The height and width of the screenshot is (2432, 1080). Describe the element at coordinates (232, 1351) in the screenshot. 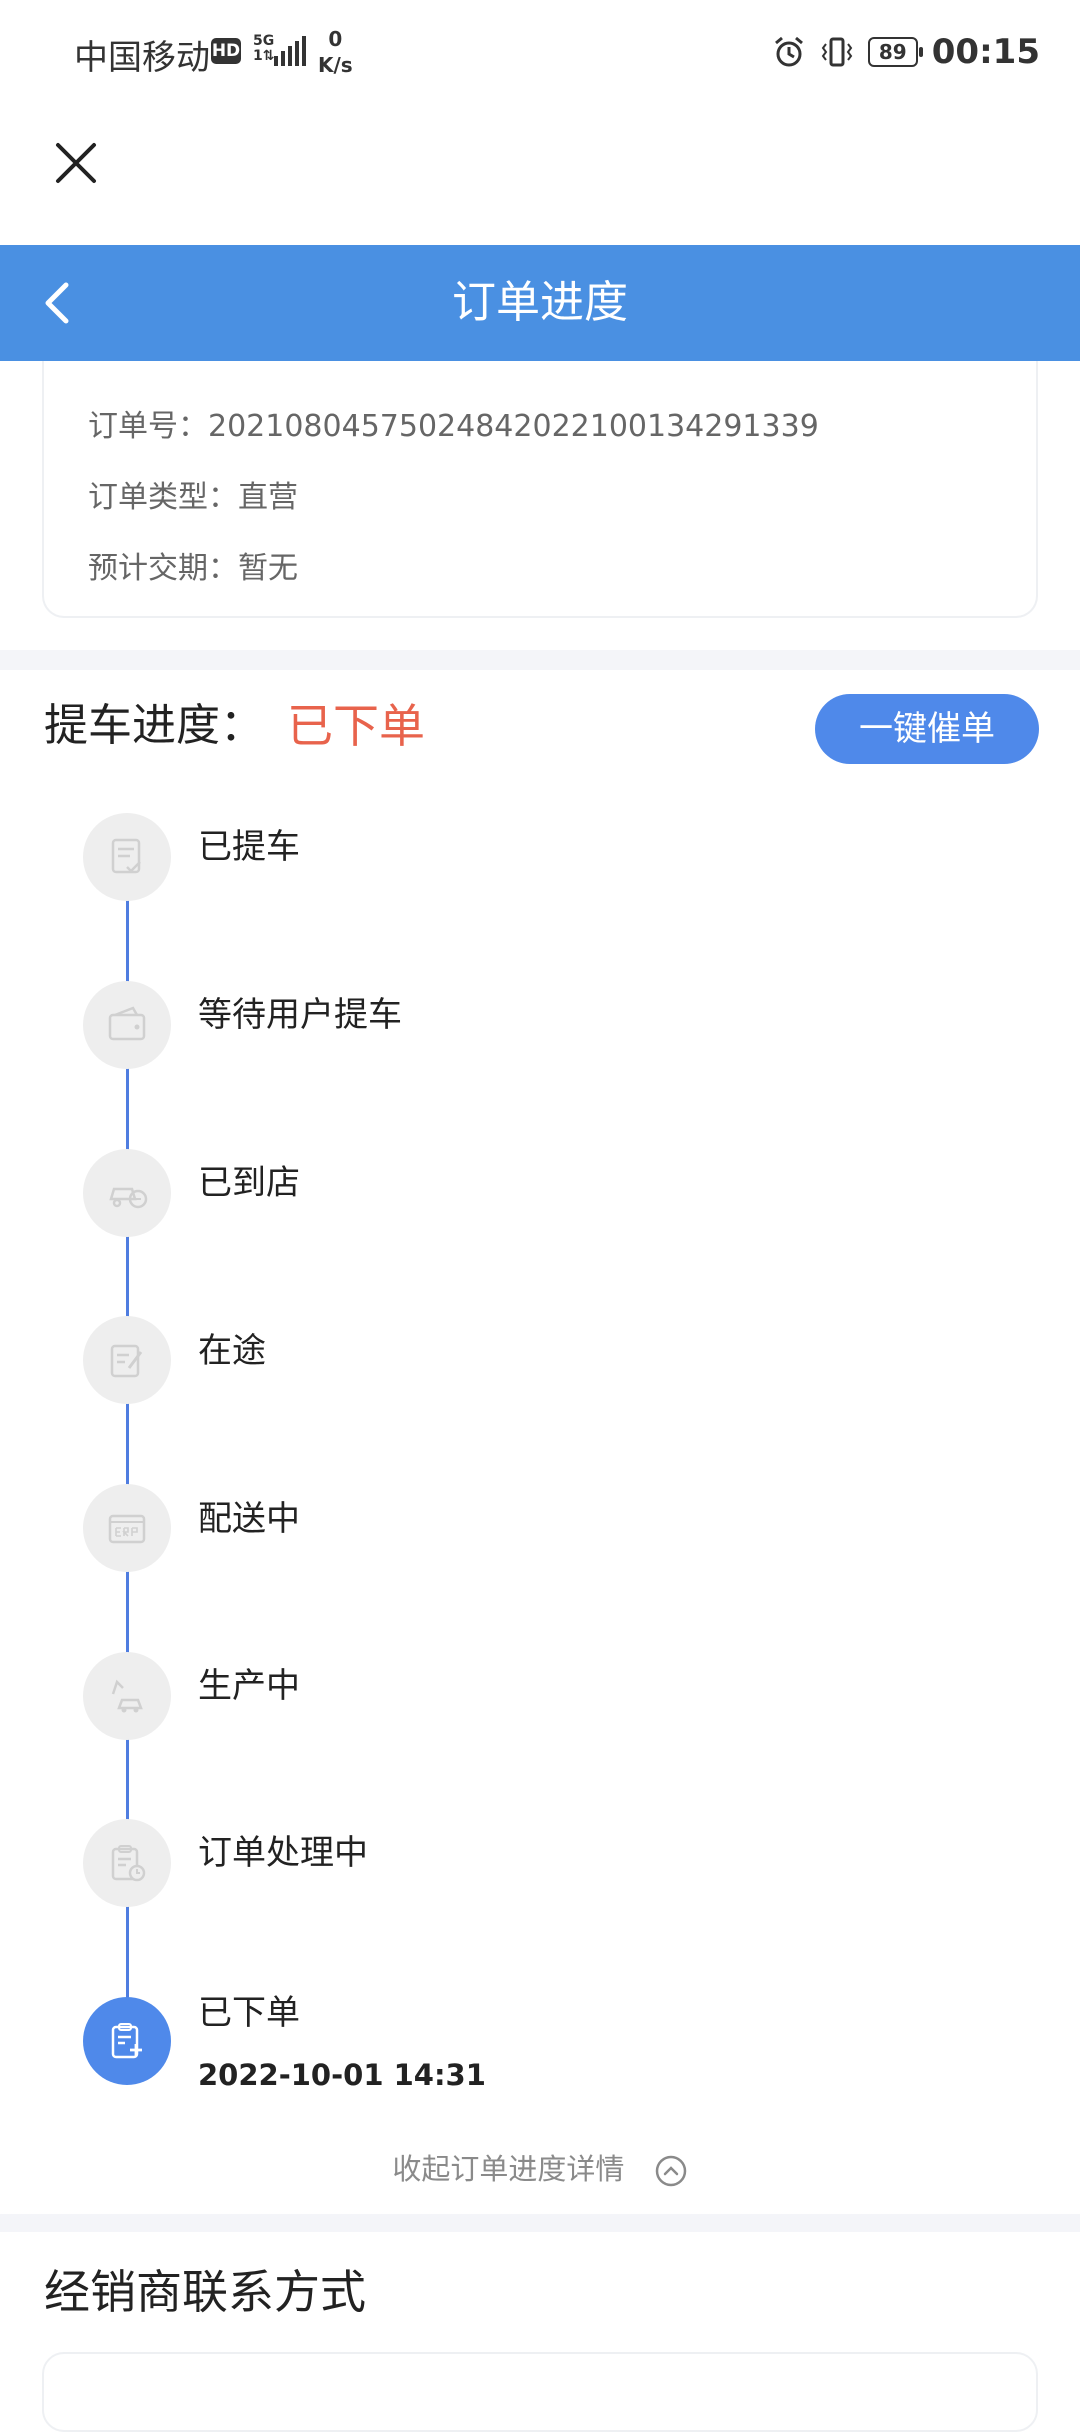

I see `step-label: 在途` at that location.